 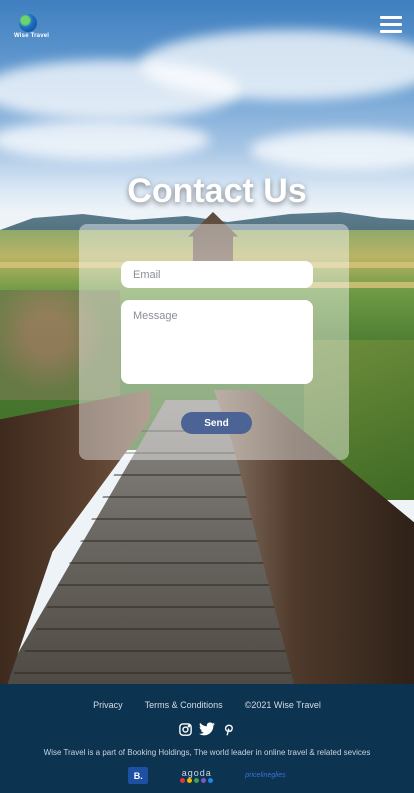 I want to click on send-button: Send, so click(x=216, y=423).